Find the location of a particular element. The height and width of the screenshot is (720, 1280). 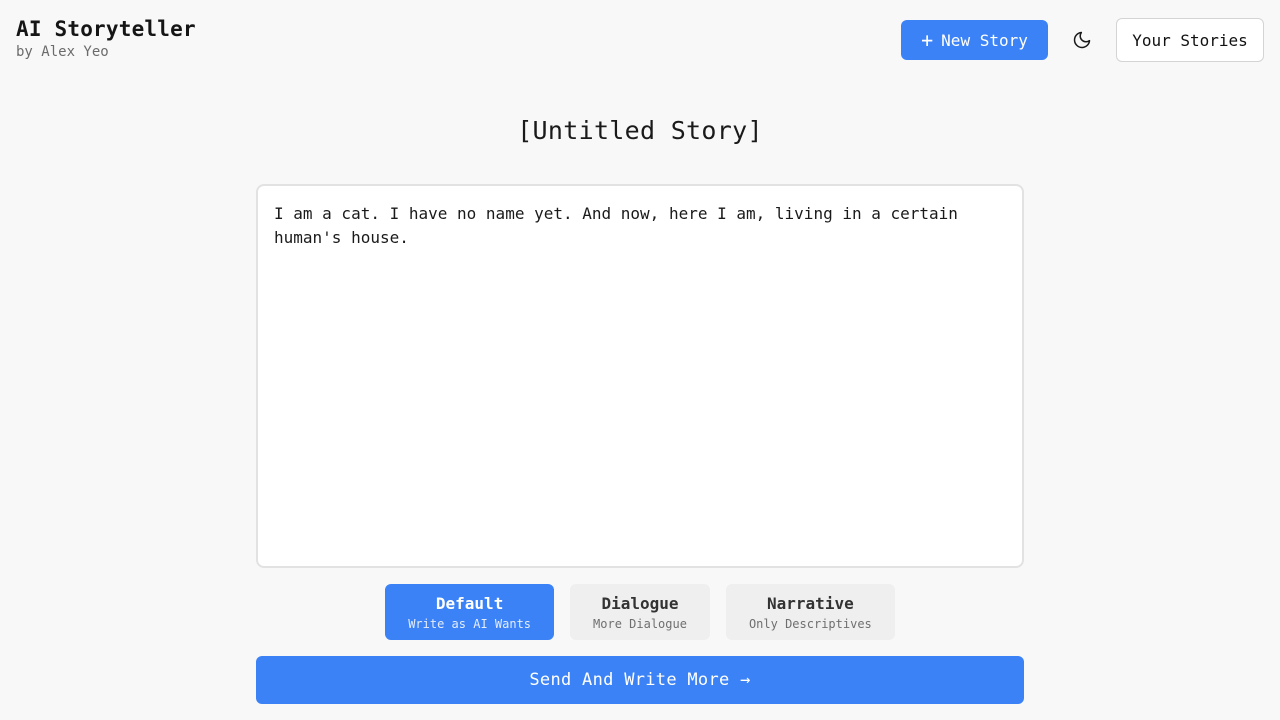

mode-description: Only Descriptives is located at coordinates (810, 623).